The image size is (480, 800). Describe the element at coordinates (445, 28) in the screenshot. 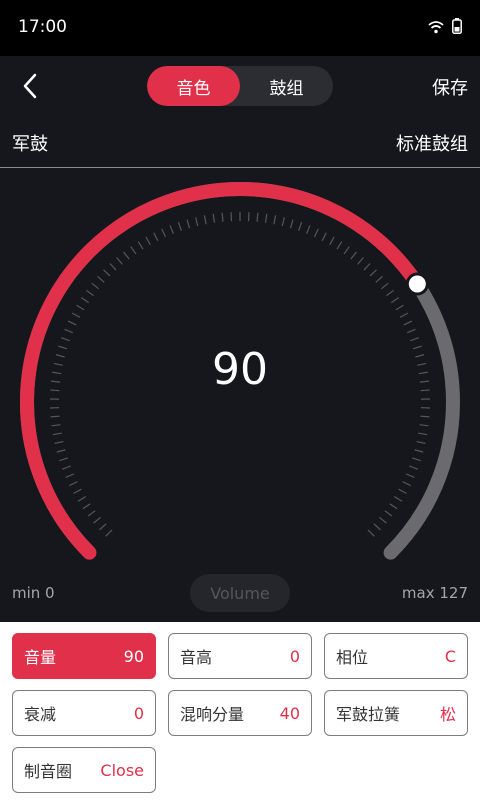

I see `status-icons` at that location.